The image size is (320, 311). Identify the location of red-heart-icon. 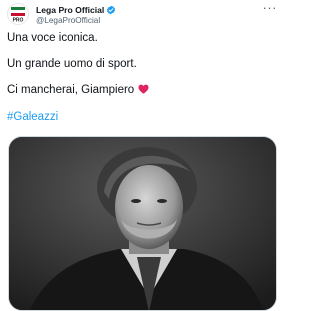
(143, 90).